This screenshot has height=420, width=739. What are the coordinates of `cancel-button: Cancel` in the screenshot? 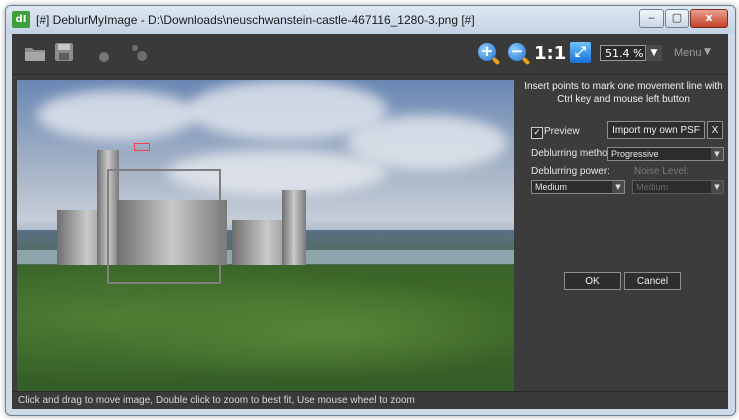 It's located at (652, 281).